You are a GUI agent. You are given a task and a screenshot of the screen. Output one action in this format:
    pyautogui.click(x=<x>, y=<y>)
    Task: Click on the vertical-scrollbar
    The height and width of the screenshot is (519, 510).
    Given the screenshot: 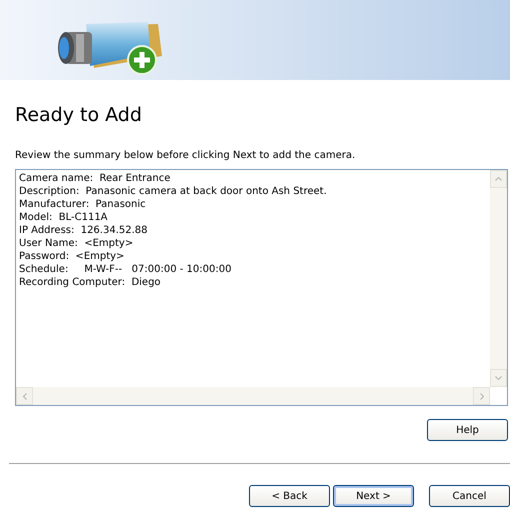 What is the action you would take?
    pyautogui.click(x=498, y=278)
    